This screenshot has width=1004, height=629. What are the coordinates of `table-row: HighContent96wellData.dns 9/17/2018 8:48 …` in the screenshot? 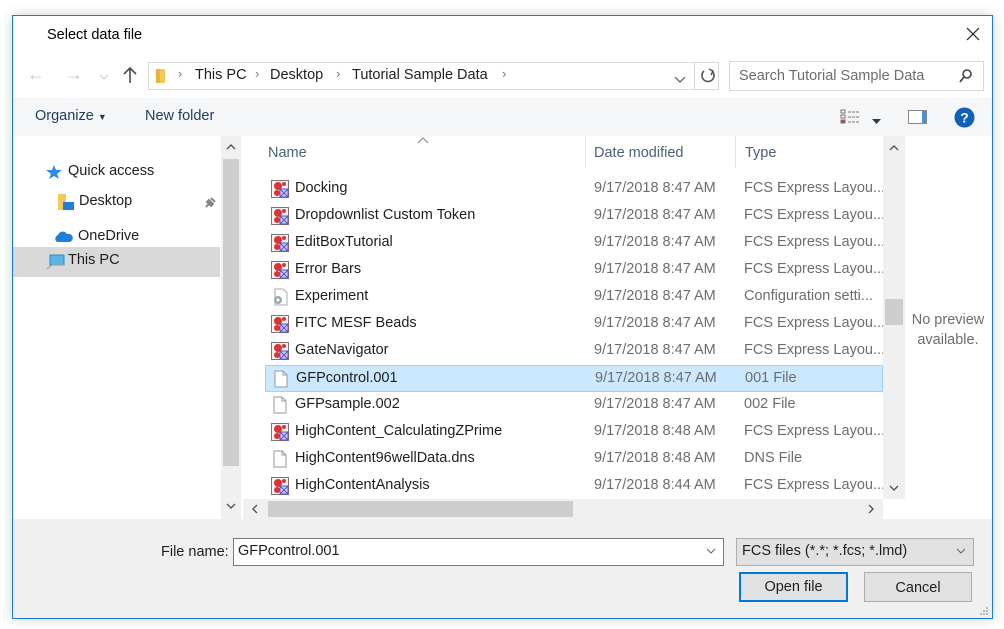 It's located at (574, 459).